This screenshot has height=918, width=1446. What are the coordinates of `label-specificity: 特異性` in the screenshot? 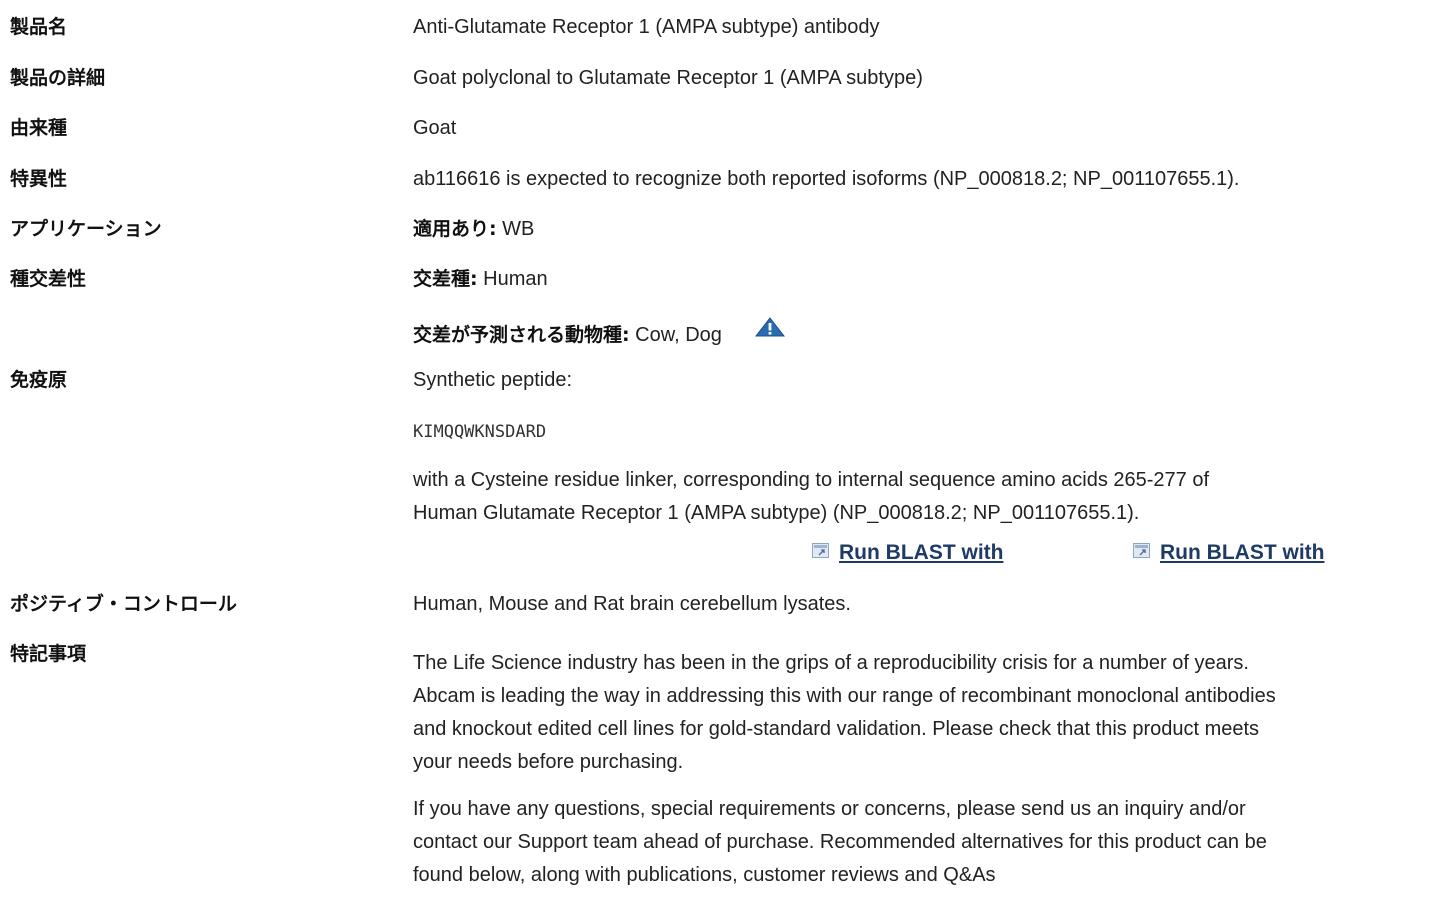 It's located at (39, 179).